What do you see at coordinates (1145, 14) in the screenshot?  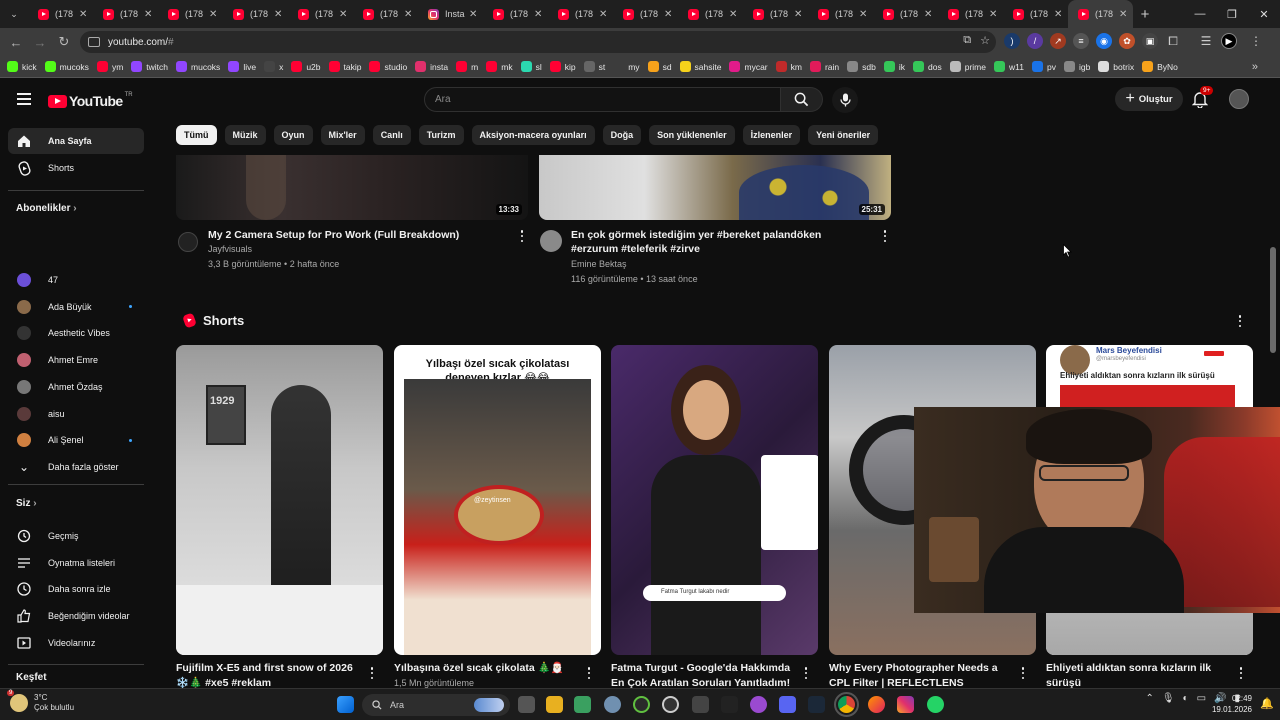 I see `new-tab-button: +` at bounding box center [1145, 14].